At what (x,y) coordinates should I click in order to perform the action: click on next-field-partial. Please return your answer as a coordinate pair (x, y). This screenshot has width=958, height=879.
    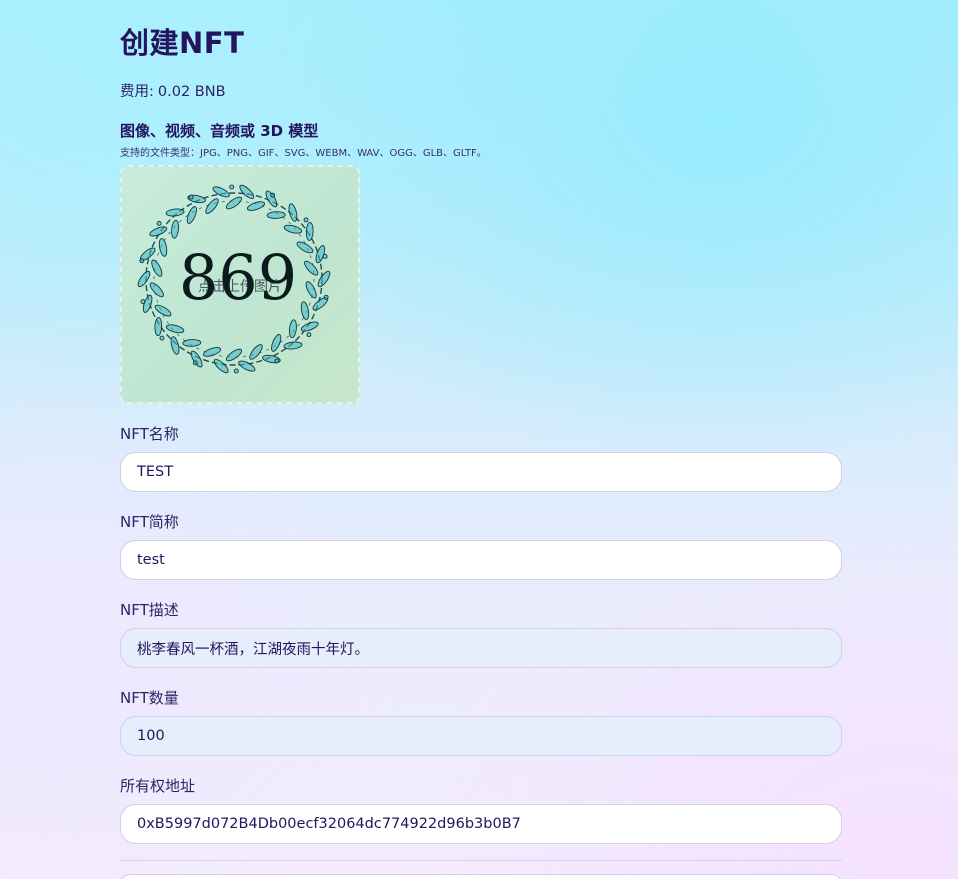
    Looking at the image, I should click on (481, 876).